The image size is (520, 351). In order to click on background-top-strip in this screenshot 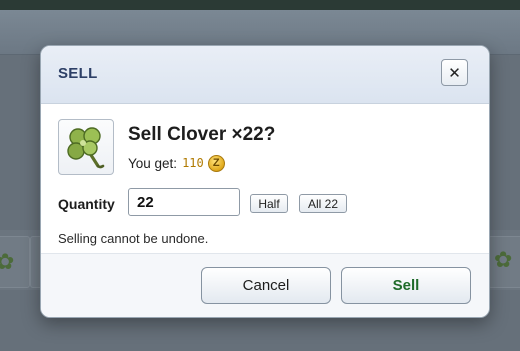, I will do `click(260, 5)`.